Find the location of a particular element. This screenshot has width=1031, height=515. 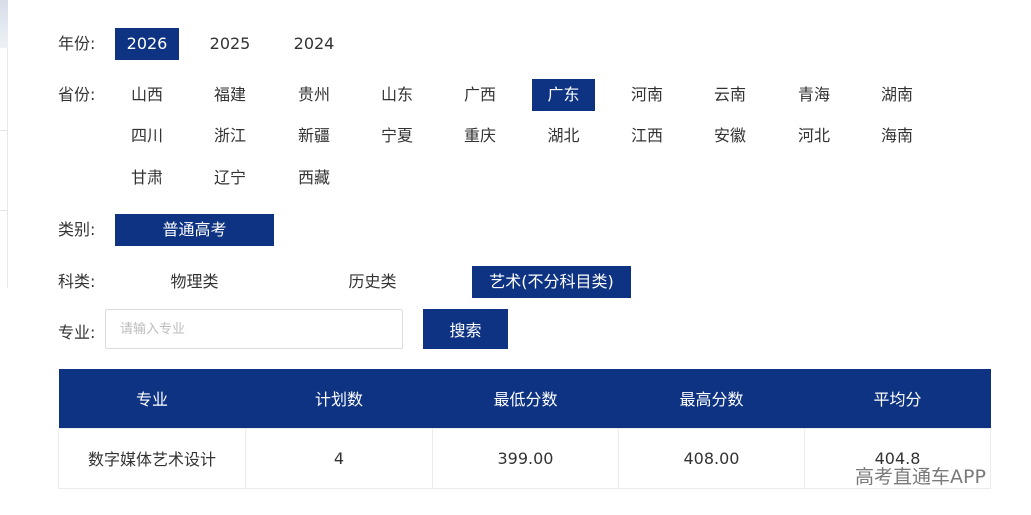

header-min-score: 最低分数 is located at coordinates (525, 398).